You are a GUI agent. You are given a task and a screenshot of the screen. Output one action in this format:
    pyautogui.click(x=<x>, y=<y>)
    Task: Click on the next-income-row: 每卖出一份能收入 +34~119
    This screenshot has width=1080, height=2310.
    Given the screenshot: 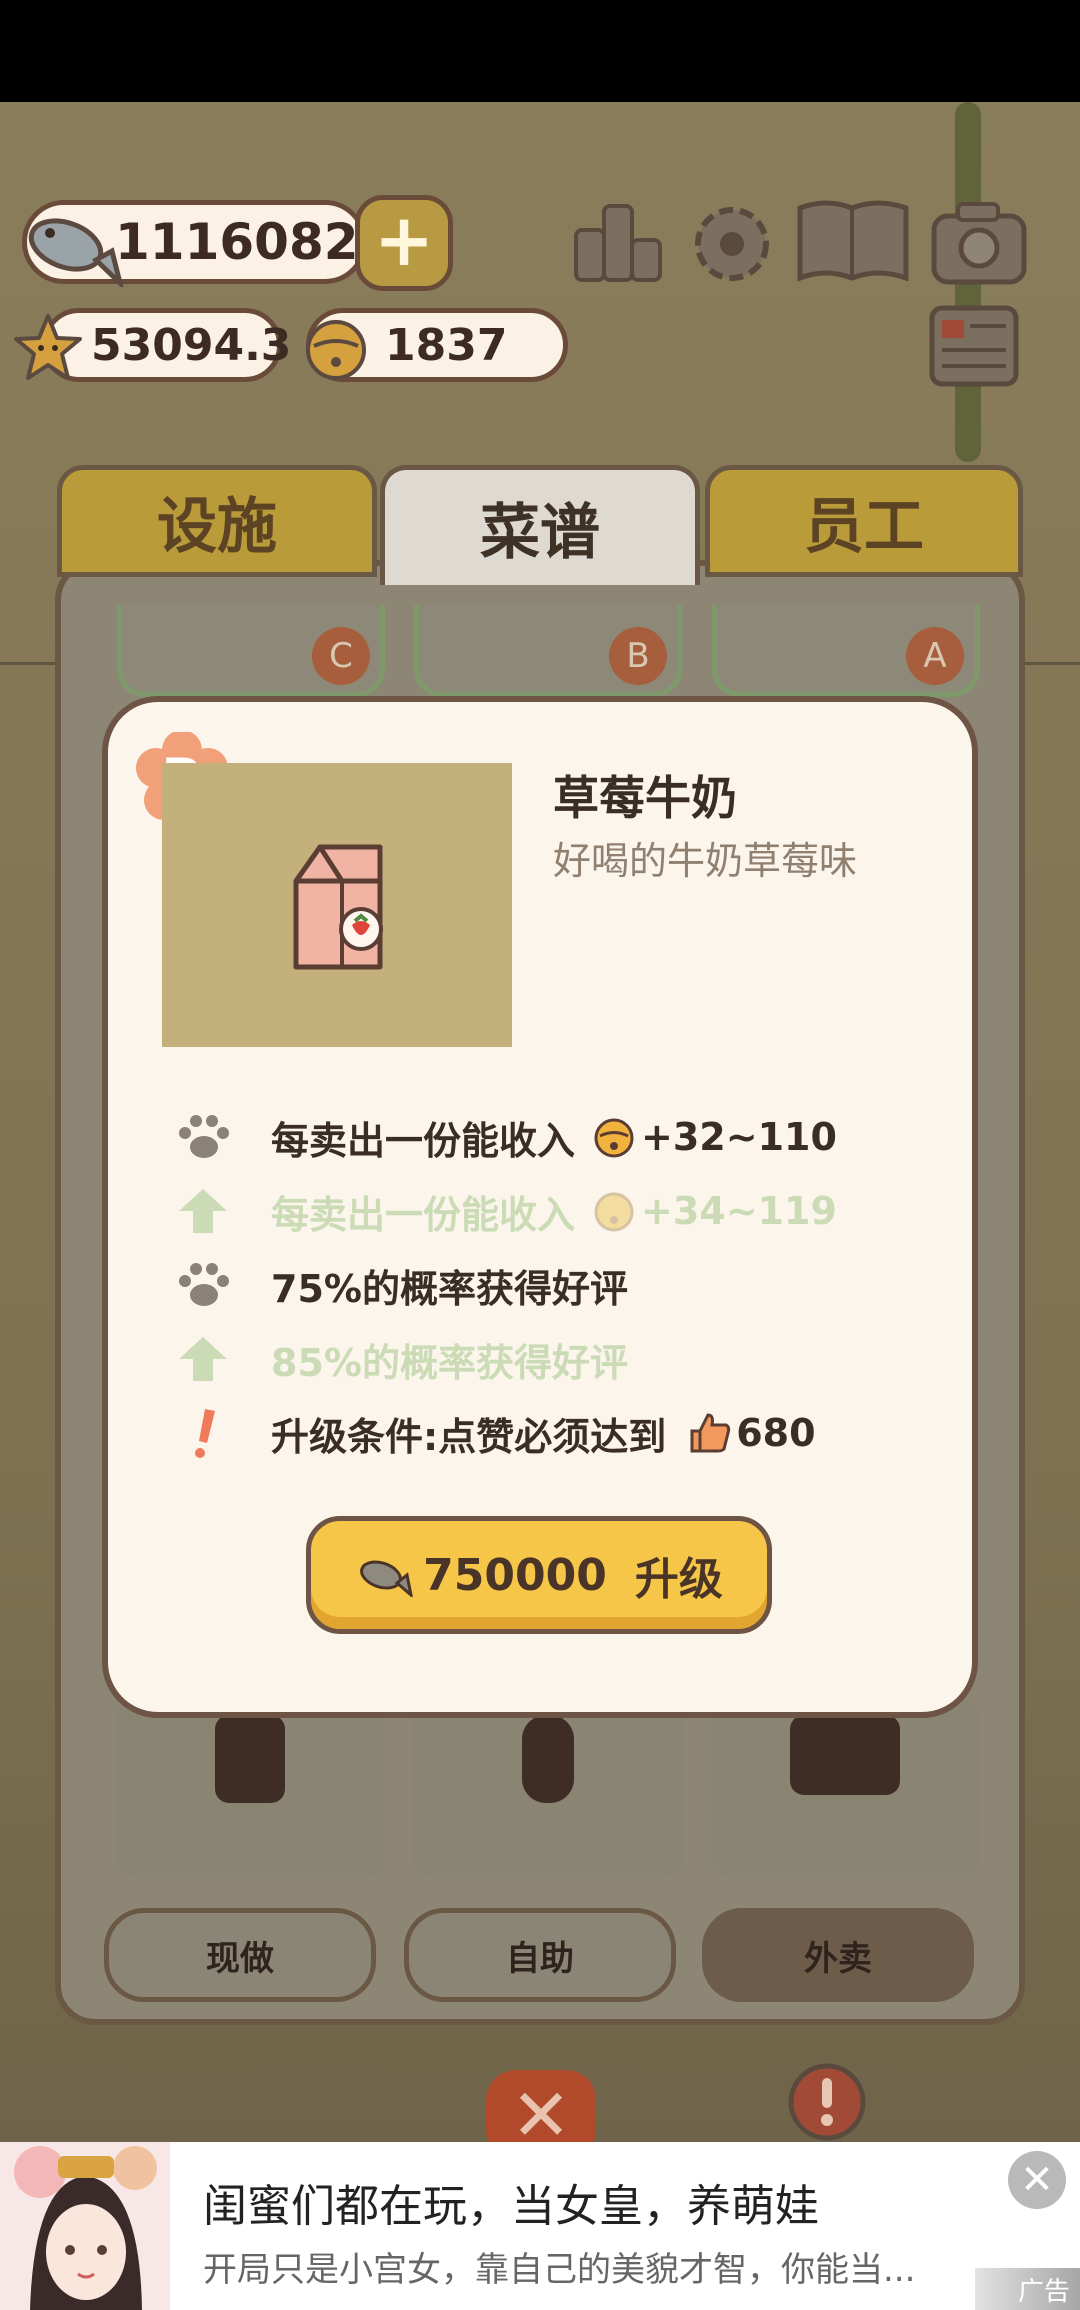 What is the action you would take?
    pyautogui.click(x=506, y=1211)
    